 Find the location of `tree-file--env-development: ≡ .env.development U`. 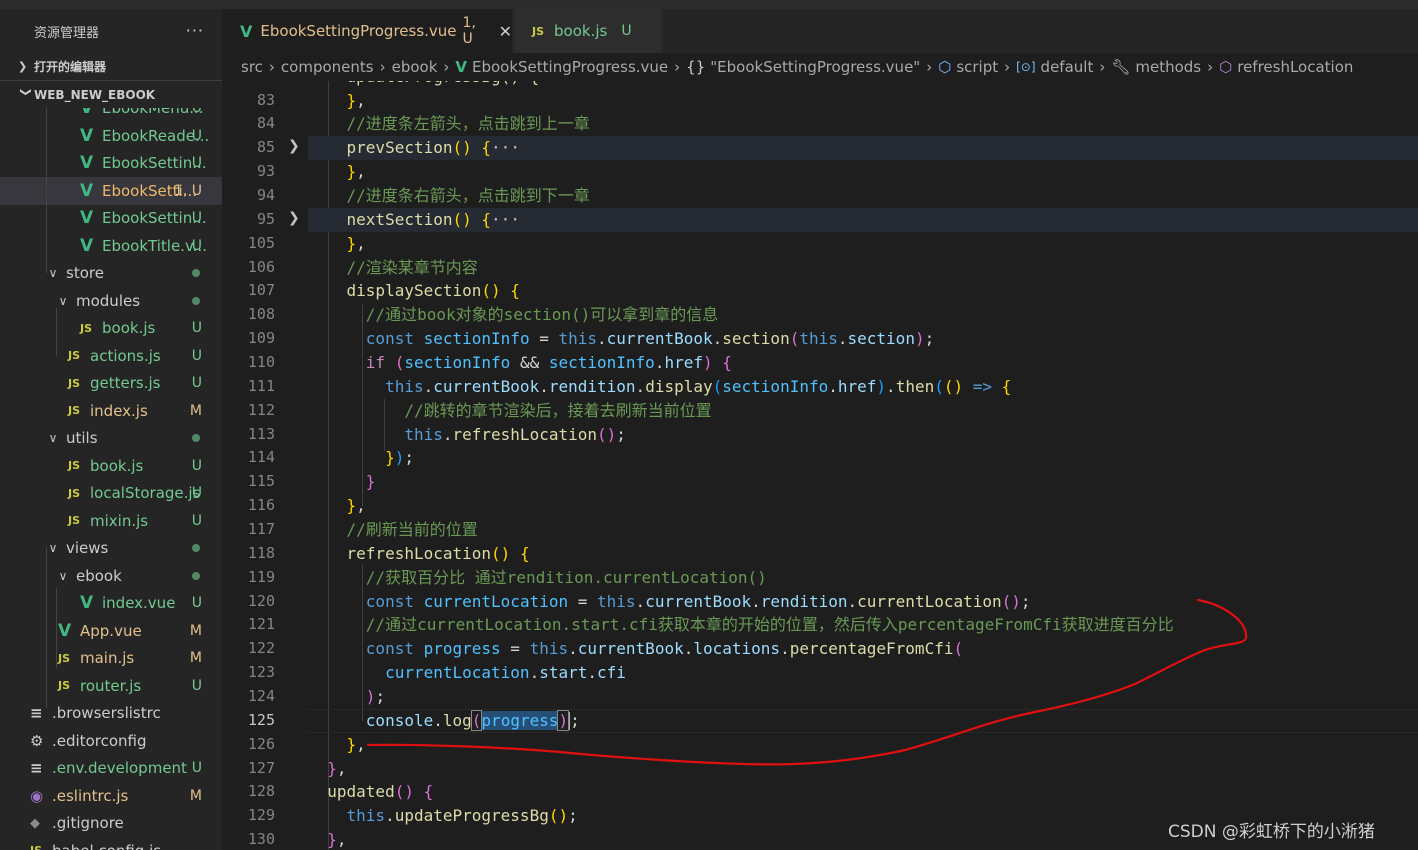

tree-file--env-development: ≡ .env.development U is located at coordinates (111, 769).